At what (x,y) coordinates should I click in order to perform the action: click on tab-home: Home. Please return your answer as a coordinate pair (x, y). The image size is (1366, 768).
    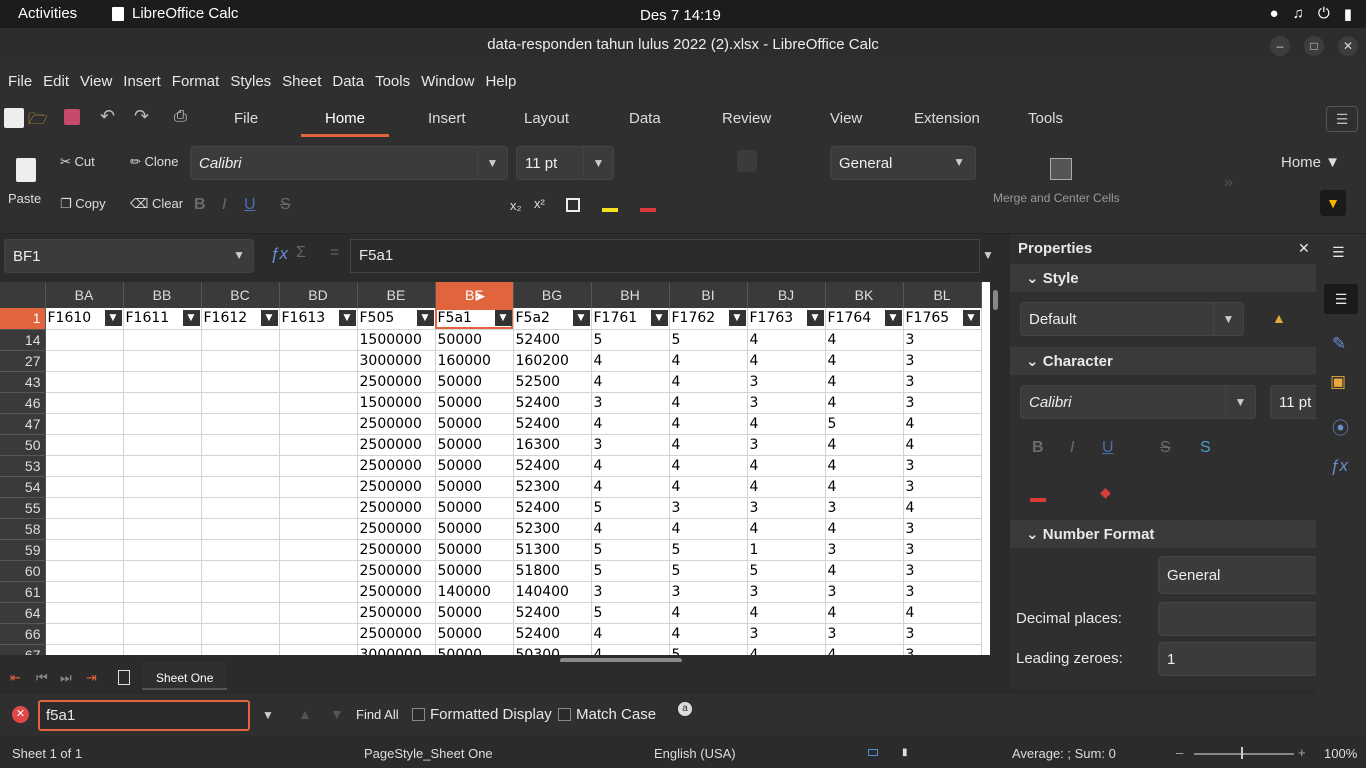
    Looking at the image, I should click on (345, 123).